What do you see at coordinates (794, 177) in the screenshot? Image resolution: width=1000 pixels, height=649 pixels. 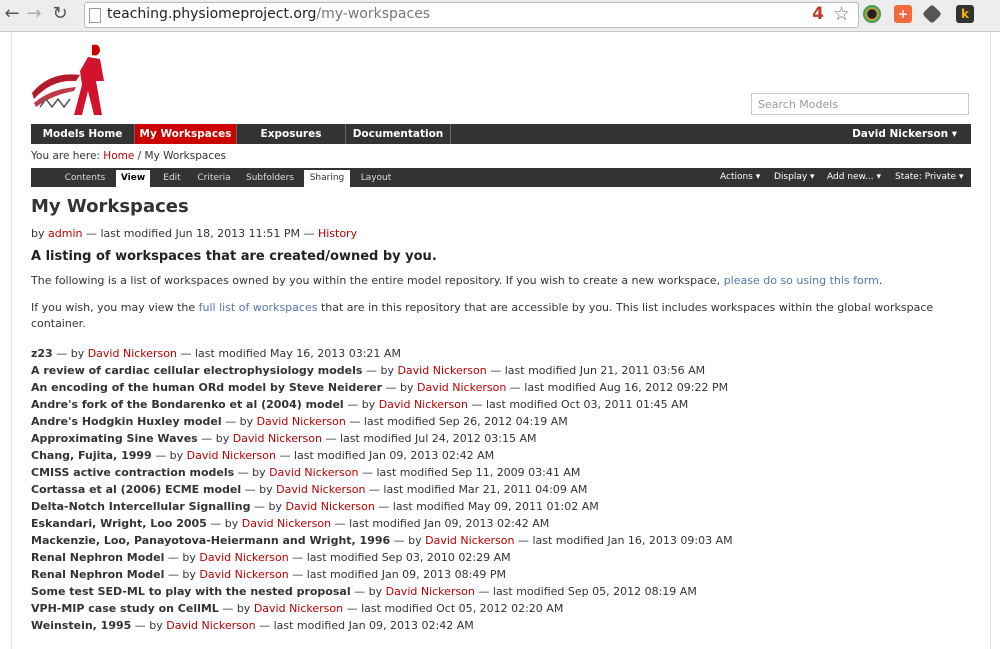 I see `display-menu: Display ▾` at bounding box center [794, 177].